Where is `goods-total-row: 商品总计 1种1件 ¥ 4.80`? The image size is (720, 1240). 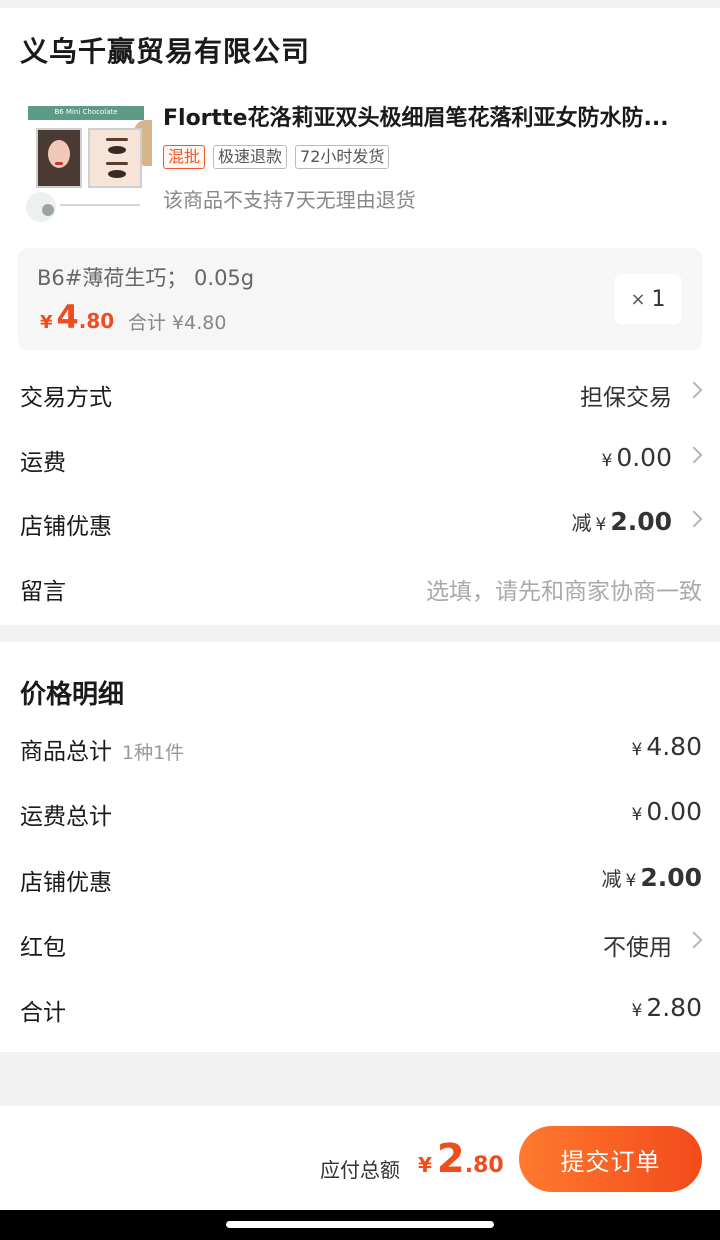 goods-total-row: 商品总计 1种1件 ¥ 4.80 is located at coordinates (360, 748).